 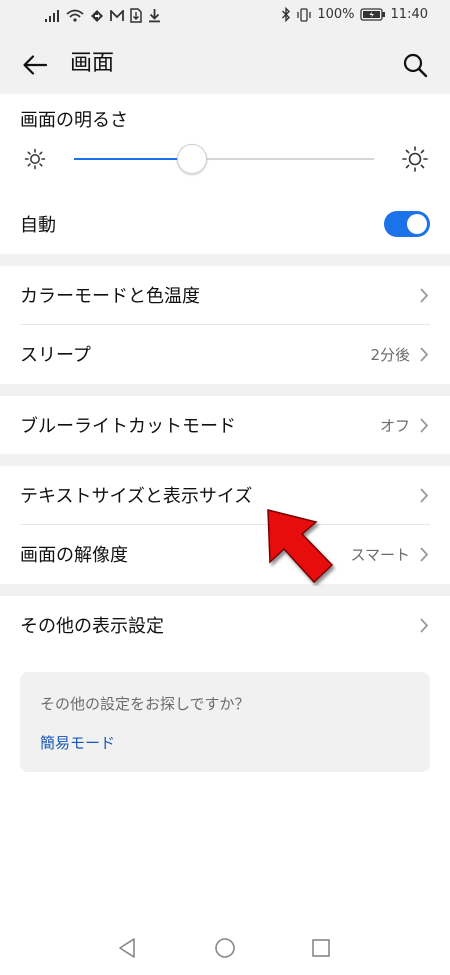 I want to click on wifi-icon, so click(x=75, y=16).